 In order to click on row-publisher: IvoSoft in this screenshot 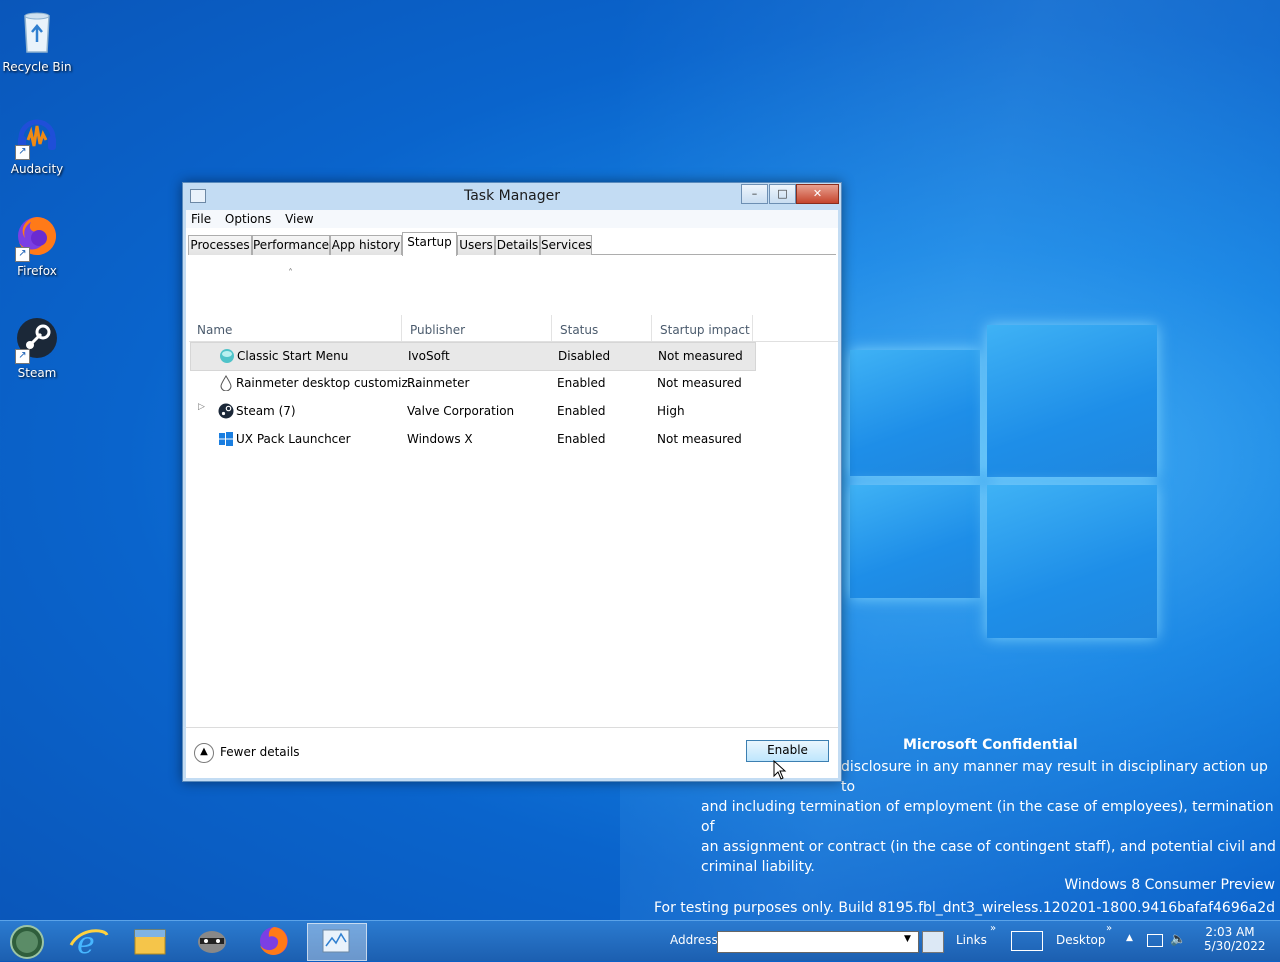, I will do `click(429, 356)`.